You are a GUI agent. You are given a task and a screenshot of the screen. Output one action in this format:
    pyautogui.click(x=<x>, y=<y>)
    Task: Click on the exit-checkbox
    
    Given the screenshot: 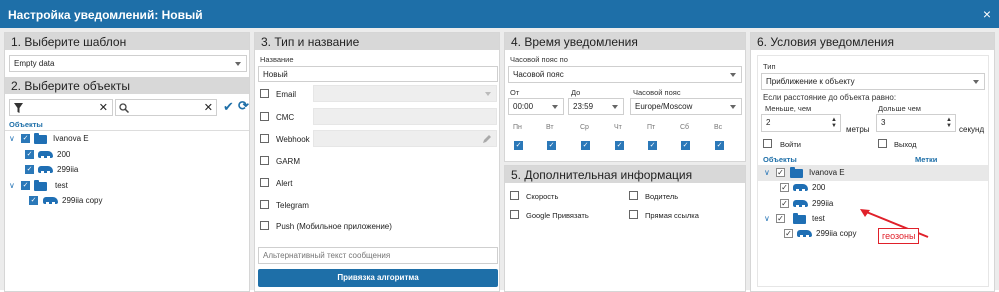 What is the action you would take?
    pyautogui.click(x=882, y=143)
    